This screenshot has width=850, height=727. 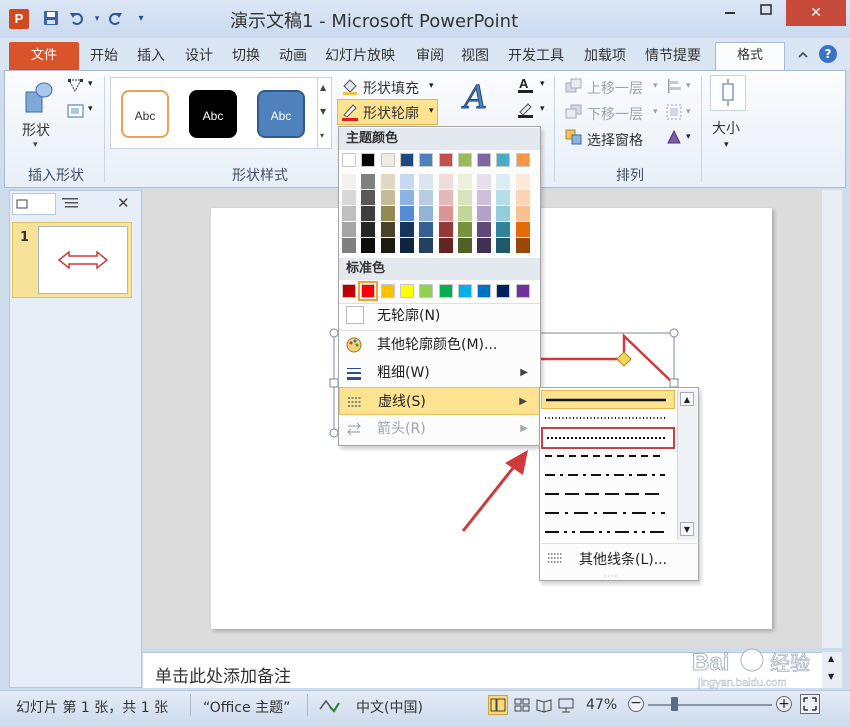 I want to click on selection-pane-icon, so click(x=574, y=137).